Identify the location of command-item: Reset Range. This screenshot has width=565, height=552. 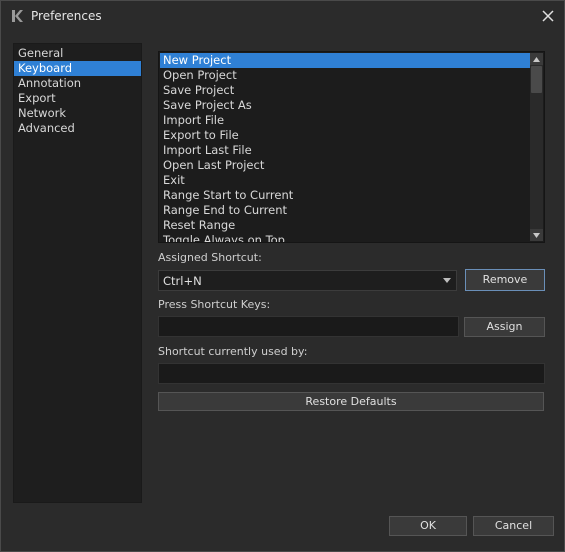
(345, 225).